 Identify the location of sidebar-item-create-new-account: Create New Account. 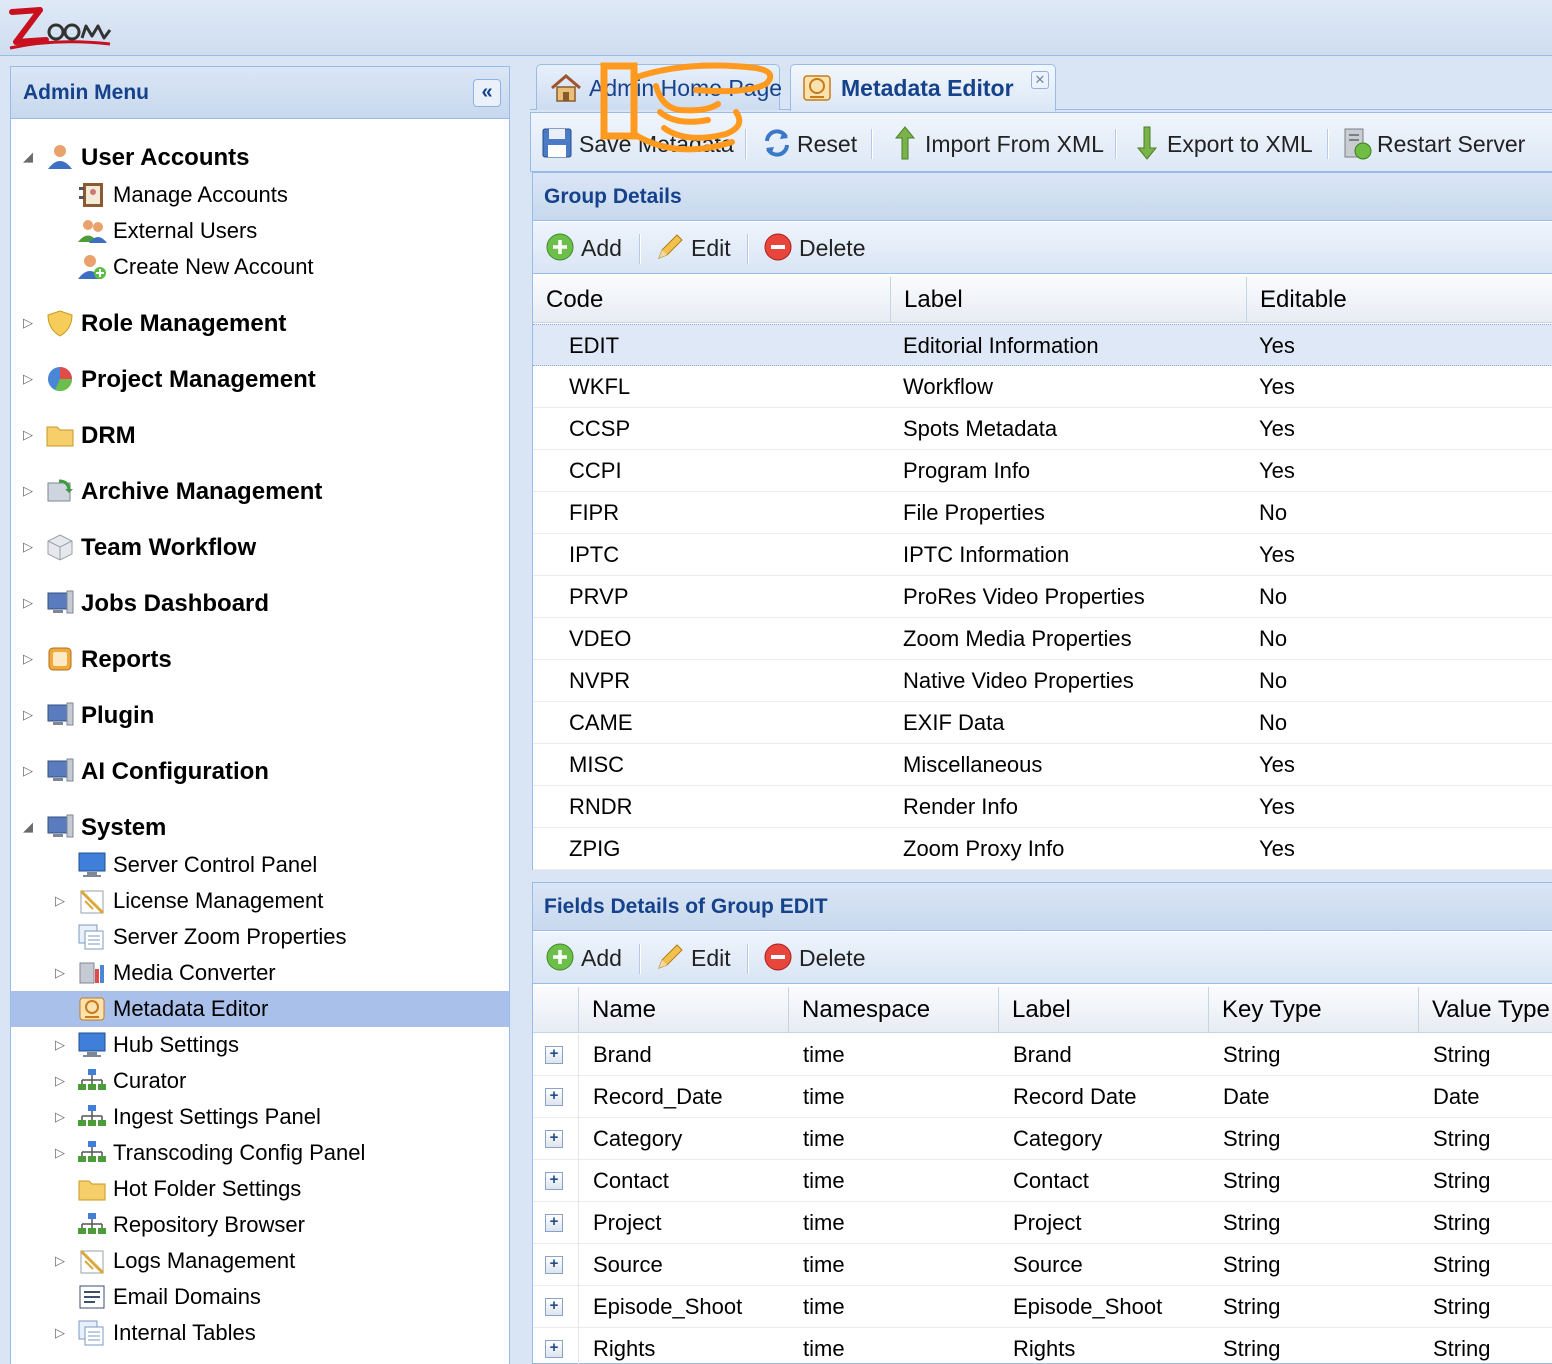
(260, 267).